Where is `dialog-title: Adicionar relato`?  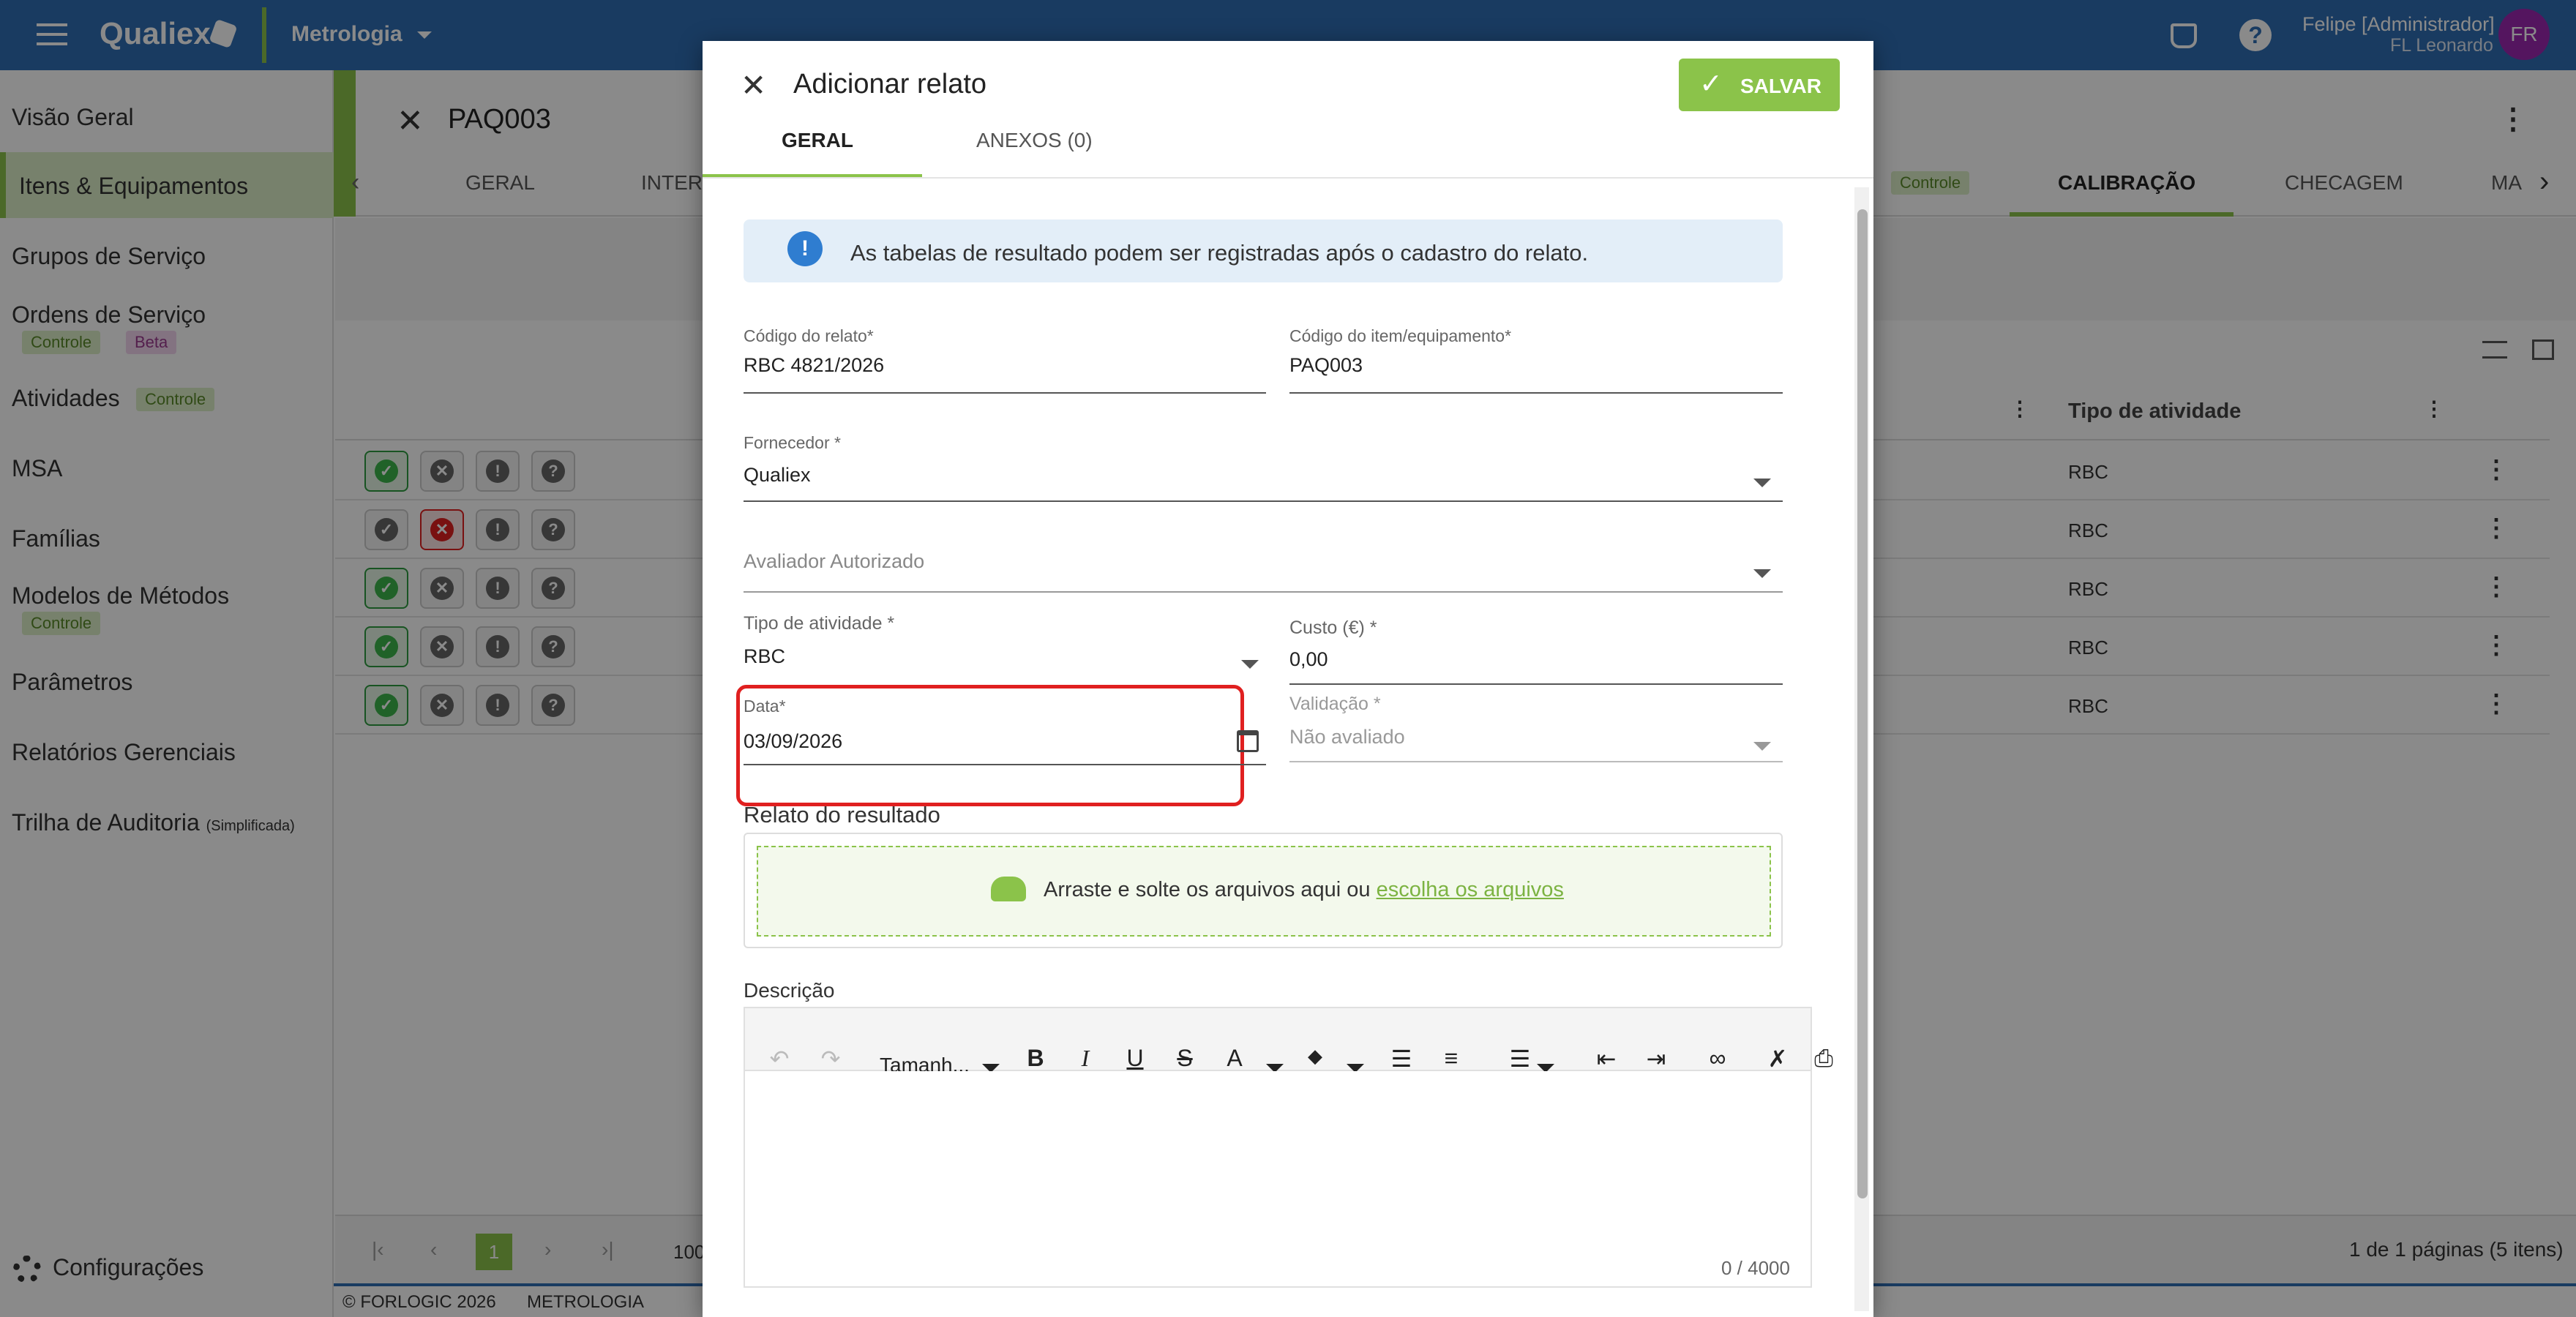
dialog-title: Adicionar relato is located at coordinates (890, 84).